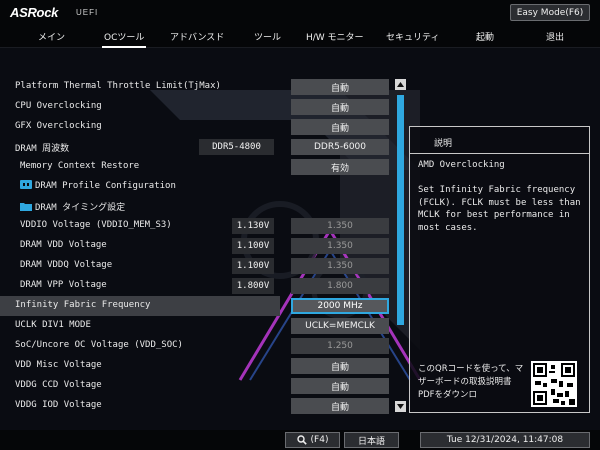  Describe the element at coordinates (319, 440) in the screenshot. I see `search-shortcut: (F4)` at that location.